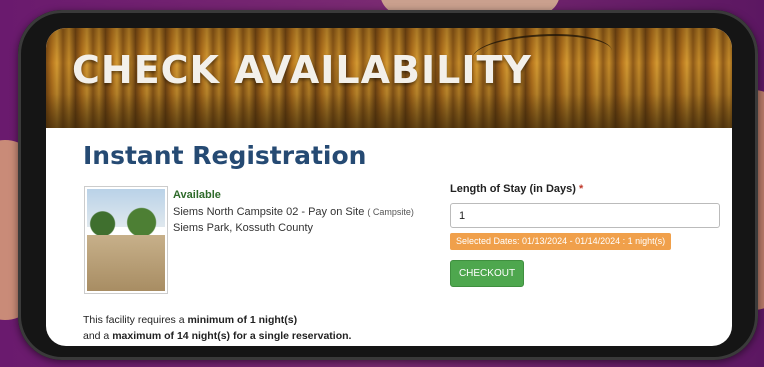 The image size is (764, 367). What do you see at coordinates (197, 195) in the screenshot?
I see `availability-status: Available` at bounding box center [197, 195].